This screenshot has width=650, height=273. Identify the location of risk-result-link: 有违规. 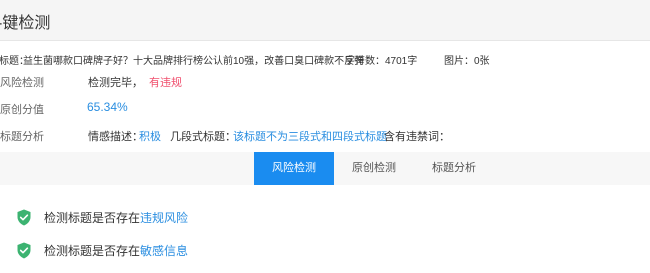
(165, 82).